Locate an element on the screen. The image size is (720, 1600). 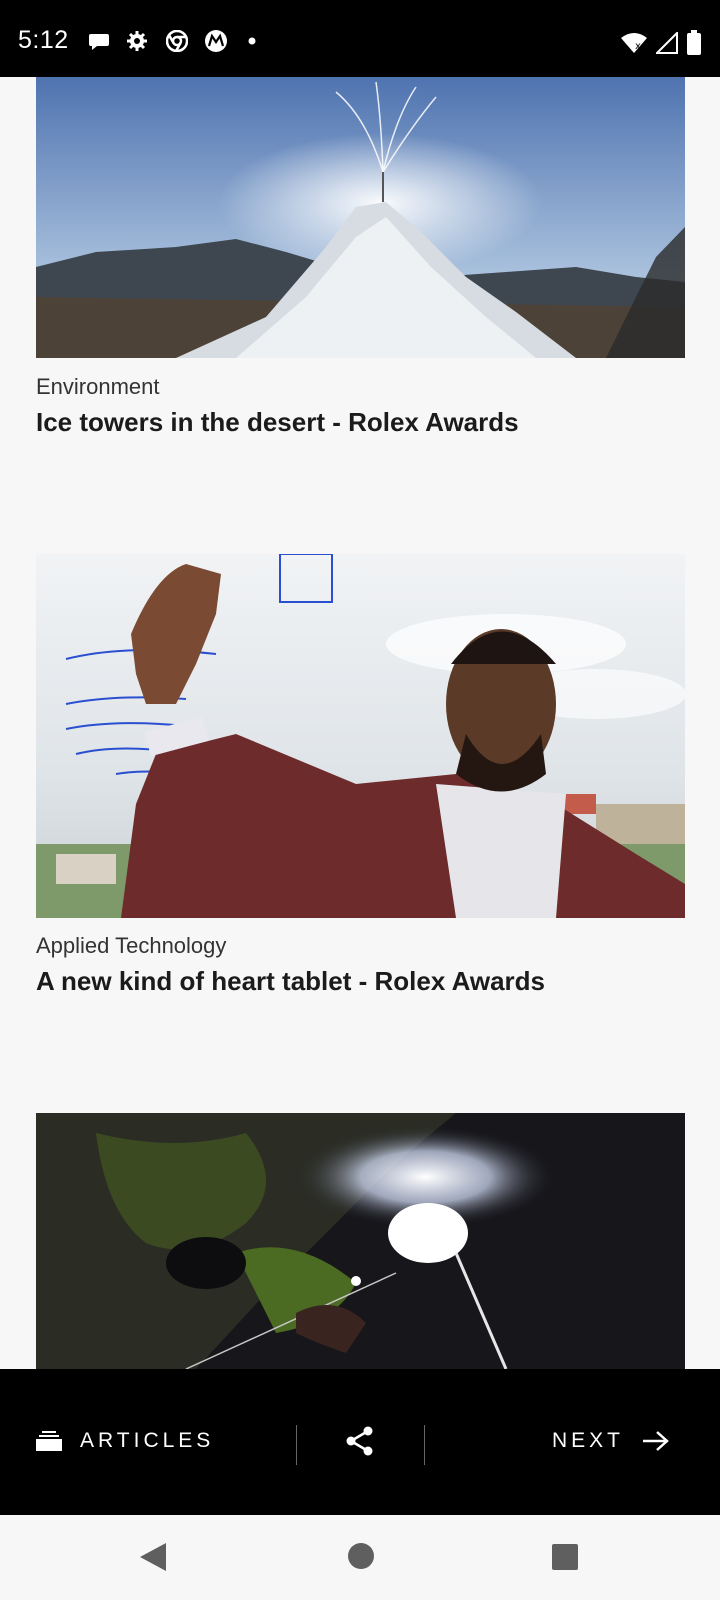
motorola-icon is located at coordinates (216, 41).